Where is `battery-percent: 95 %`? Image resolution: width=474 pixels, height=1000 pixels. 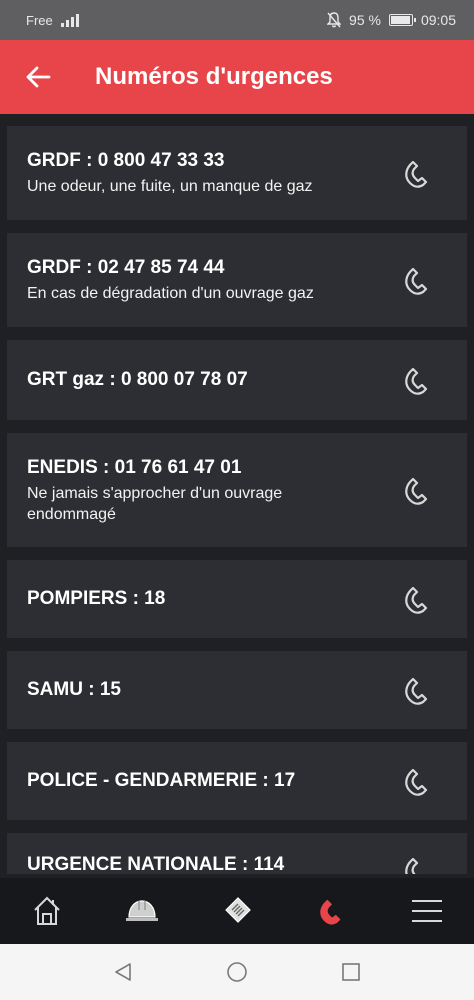 battery-percent: 95 % is located at coordinates (365, 20).